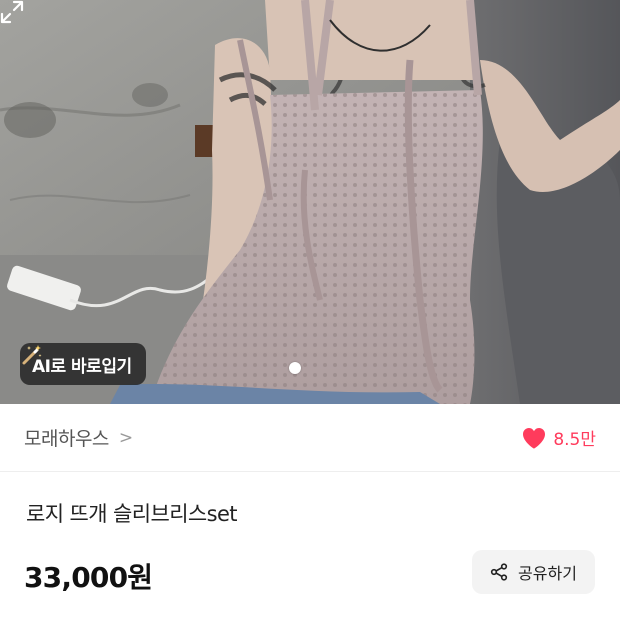 The height and width of the screenshot is (620, 620). Describe the element at coordinates (88, 577) in the screenshot. I see `product-price: 33,000원` at that location.